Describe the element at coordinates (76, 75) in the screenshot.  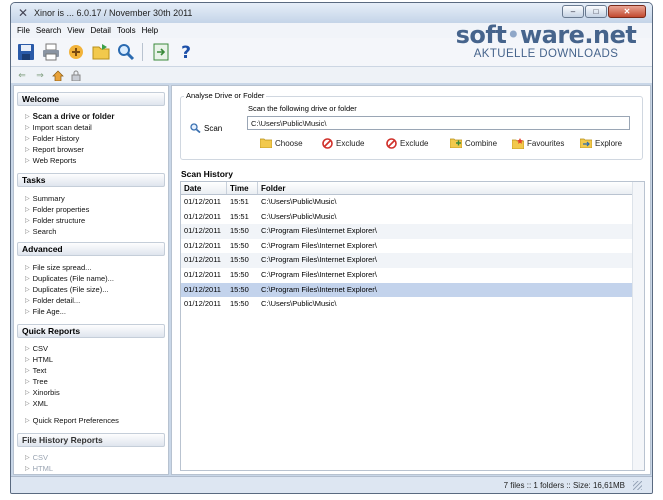
I see `lock-icon` at that location.